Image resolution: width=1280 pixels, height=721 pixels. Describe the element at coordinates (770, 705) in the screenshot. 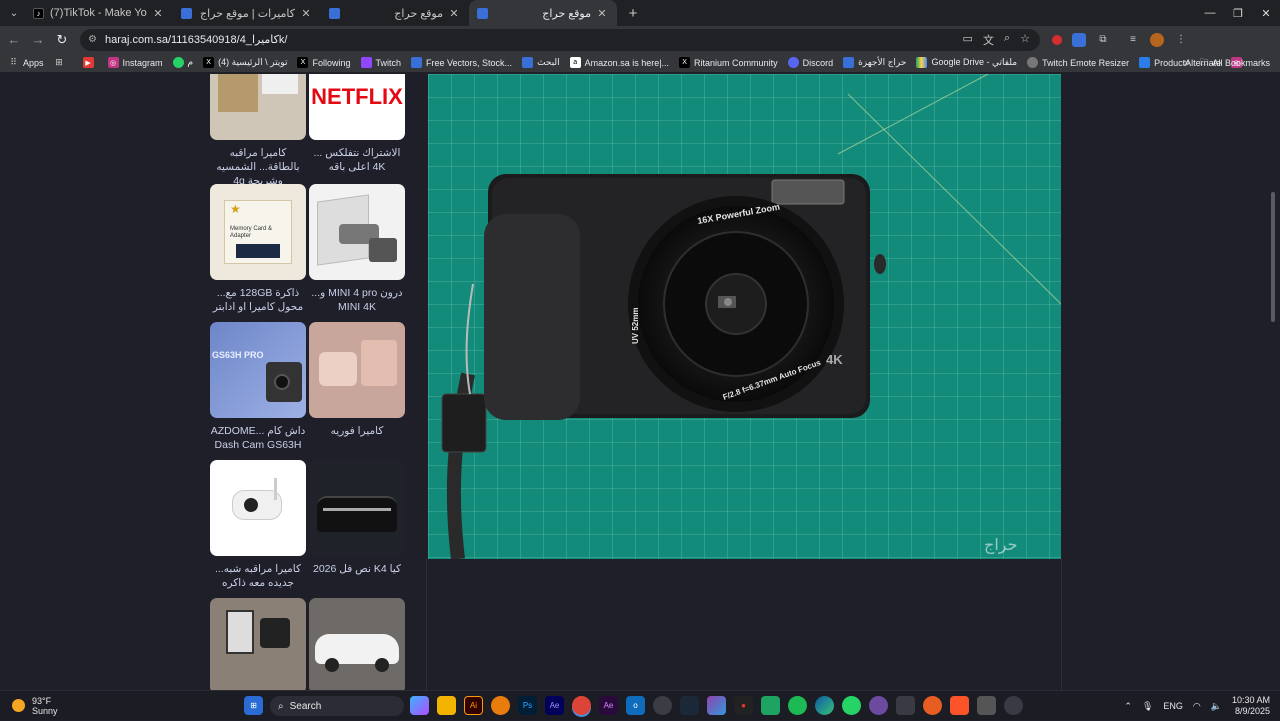

I see `app-green-icon` at that location.